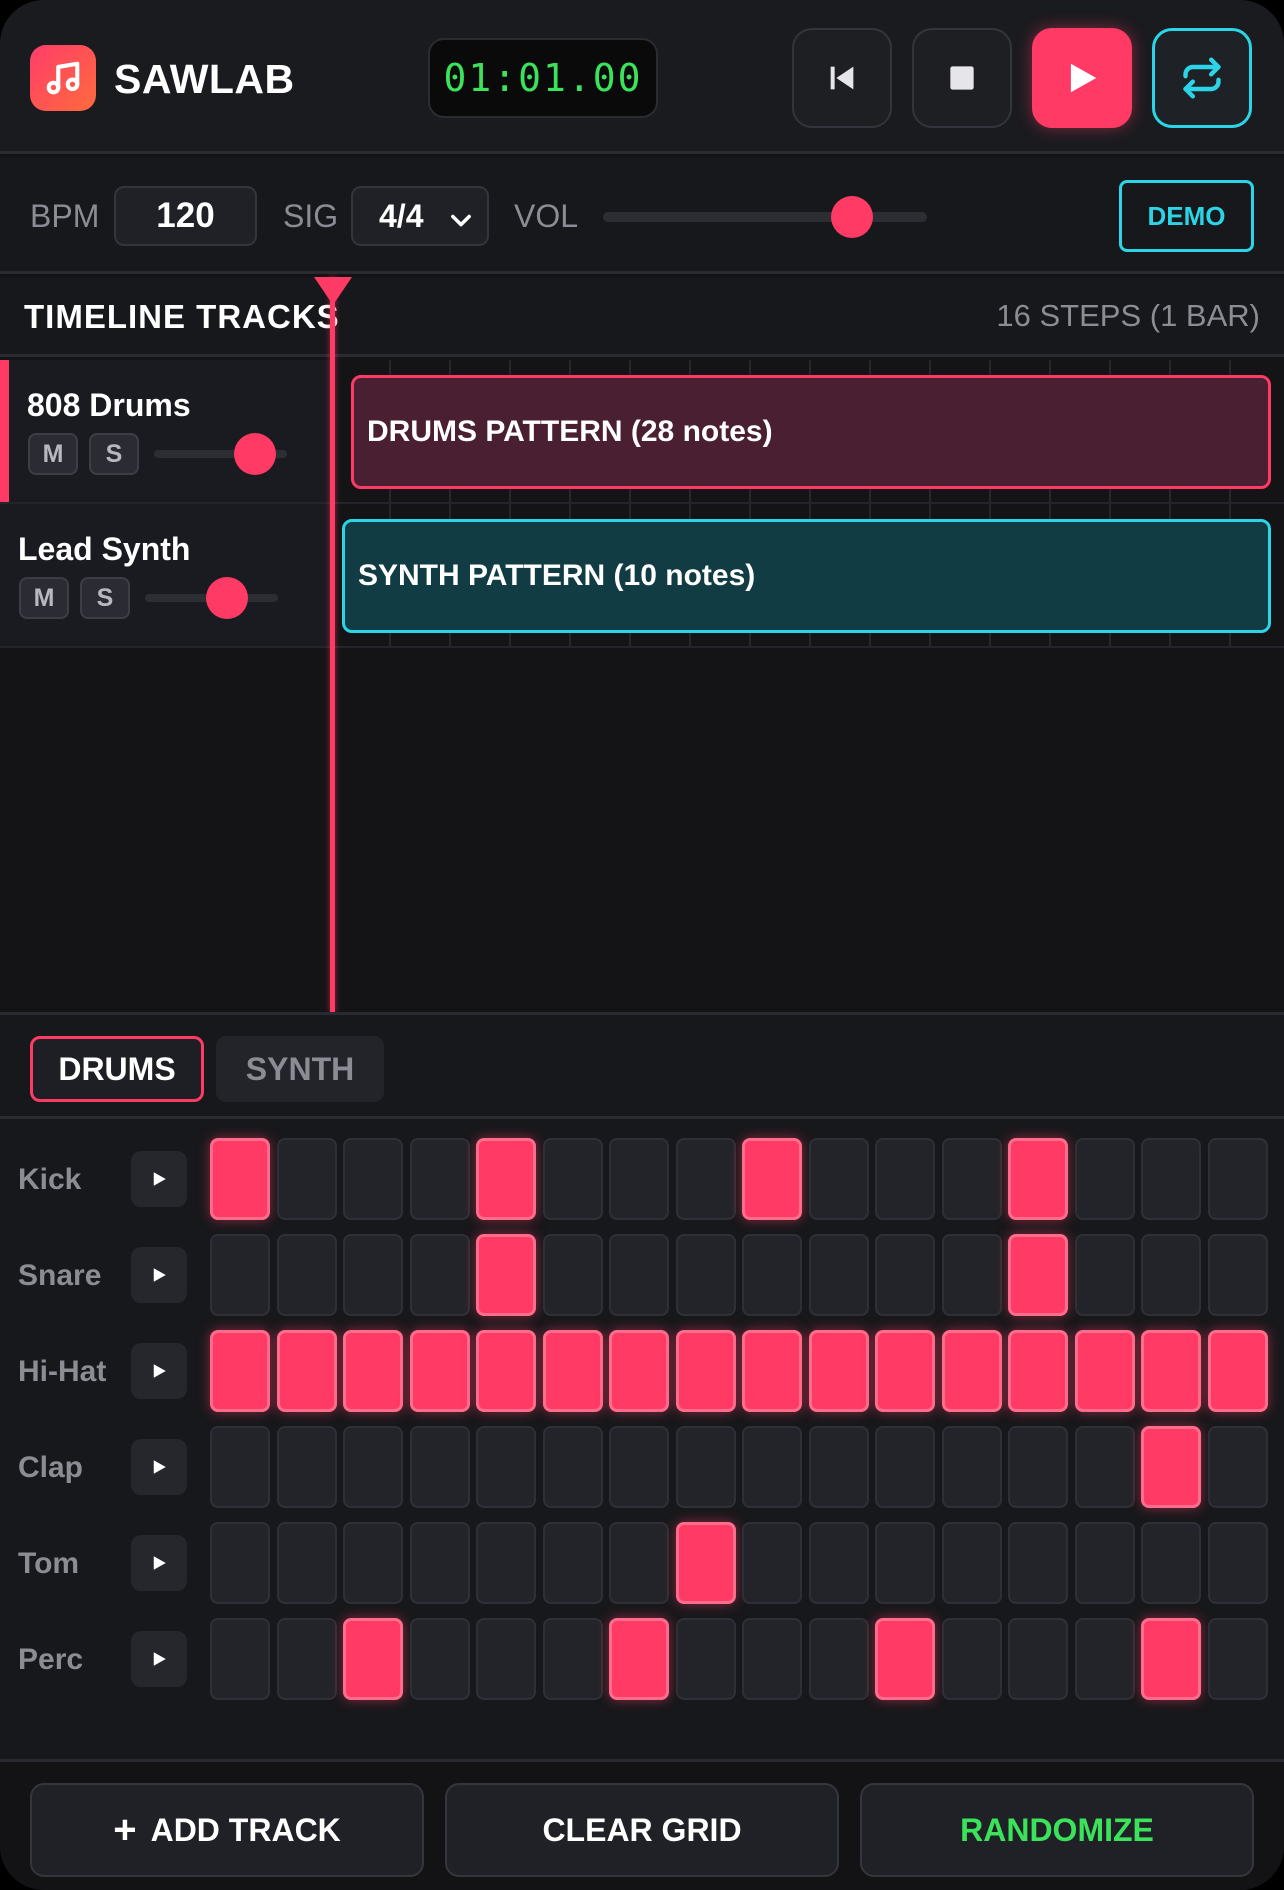  What do you see at coordinates (420, 216) in the screenshot?
I see `time-signature-select: 4/4` at bounding box center [420, 216].